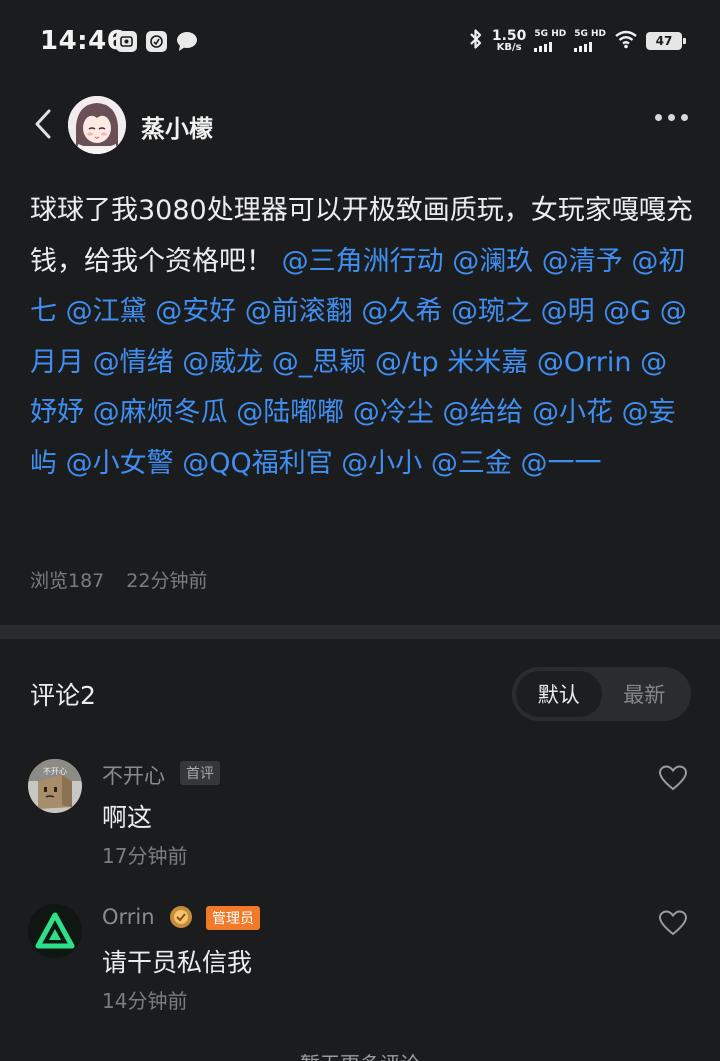 The image size is (720, 1061). Describe the element at coordinates (491, 311) in the screenshot. I see `mention-link: @琬之` at that location.